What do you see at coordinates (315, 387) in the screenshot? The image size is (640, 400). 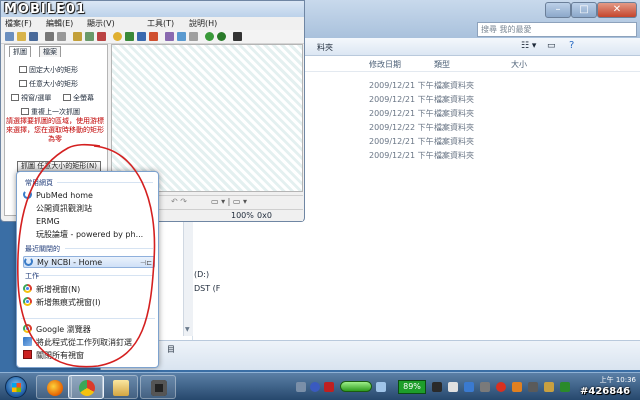 I see `help-icon` at bounding box center [315, 387].